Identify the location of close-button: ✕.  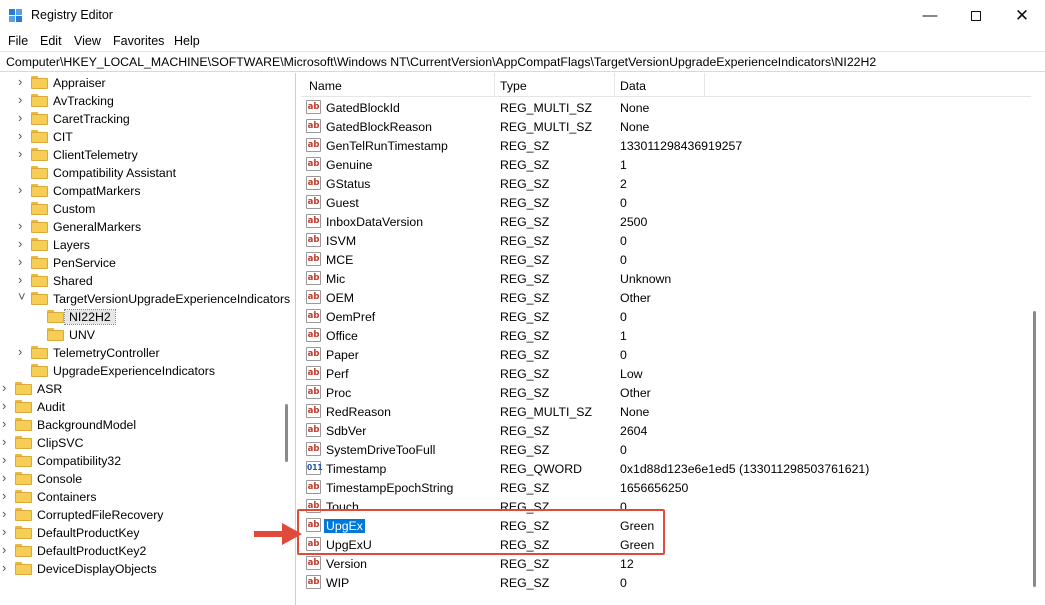
(1022, 15).